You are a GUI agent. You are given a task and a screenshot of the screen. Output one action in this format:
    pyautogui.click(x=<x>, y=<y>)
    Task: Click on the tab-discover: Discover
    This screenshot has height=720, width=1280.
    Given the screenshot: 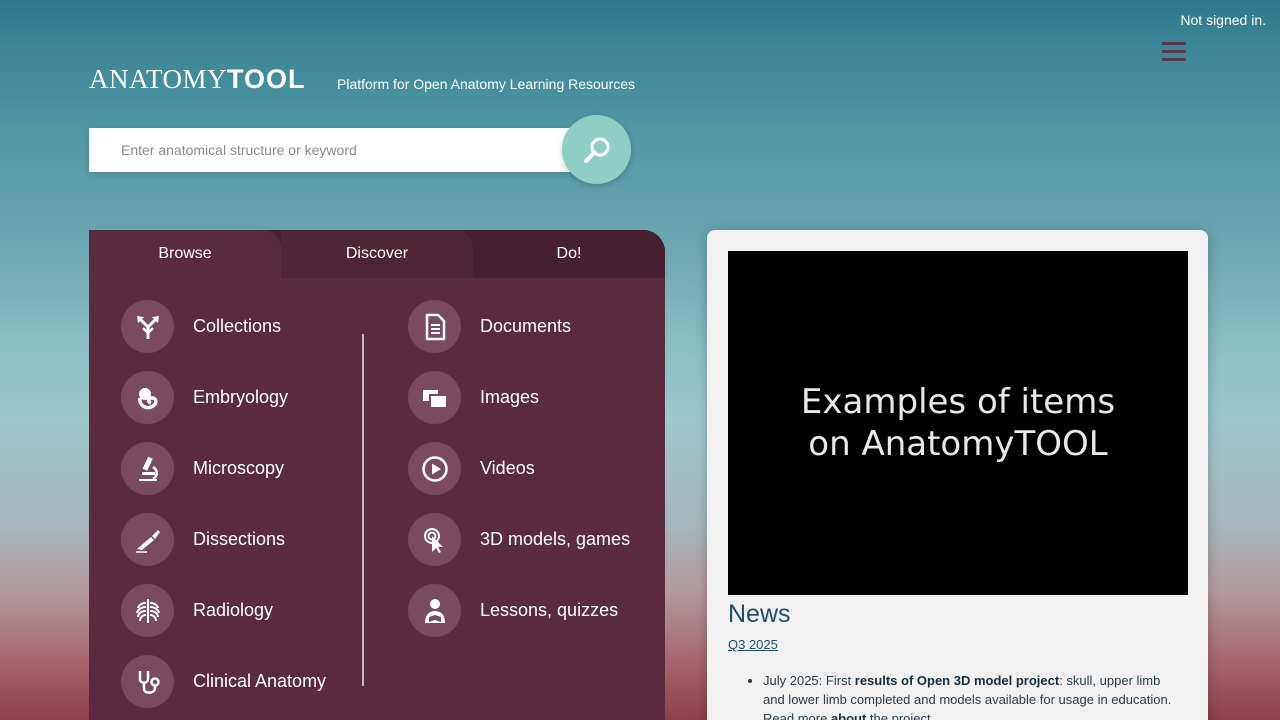 What is the action you would take?
    pyautogui.click(x=377, y=254)
    